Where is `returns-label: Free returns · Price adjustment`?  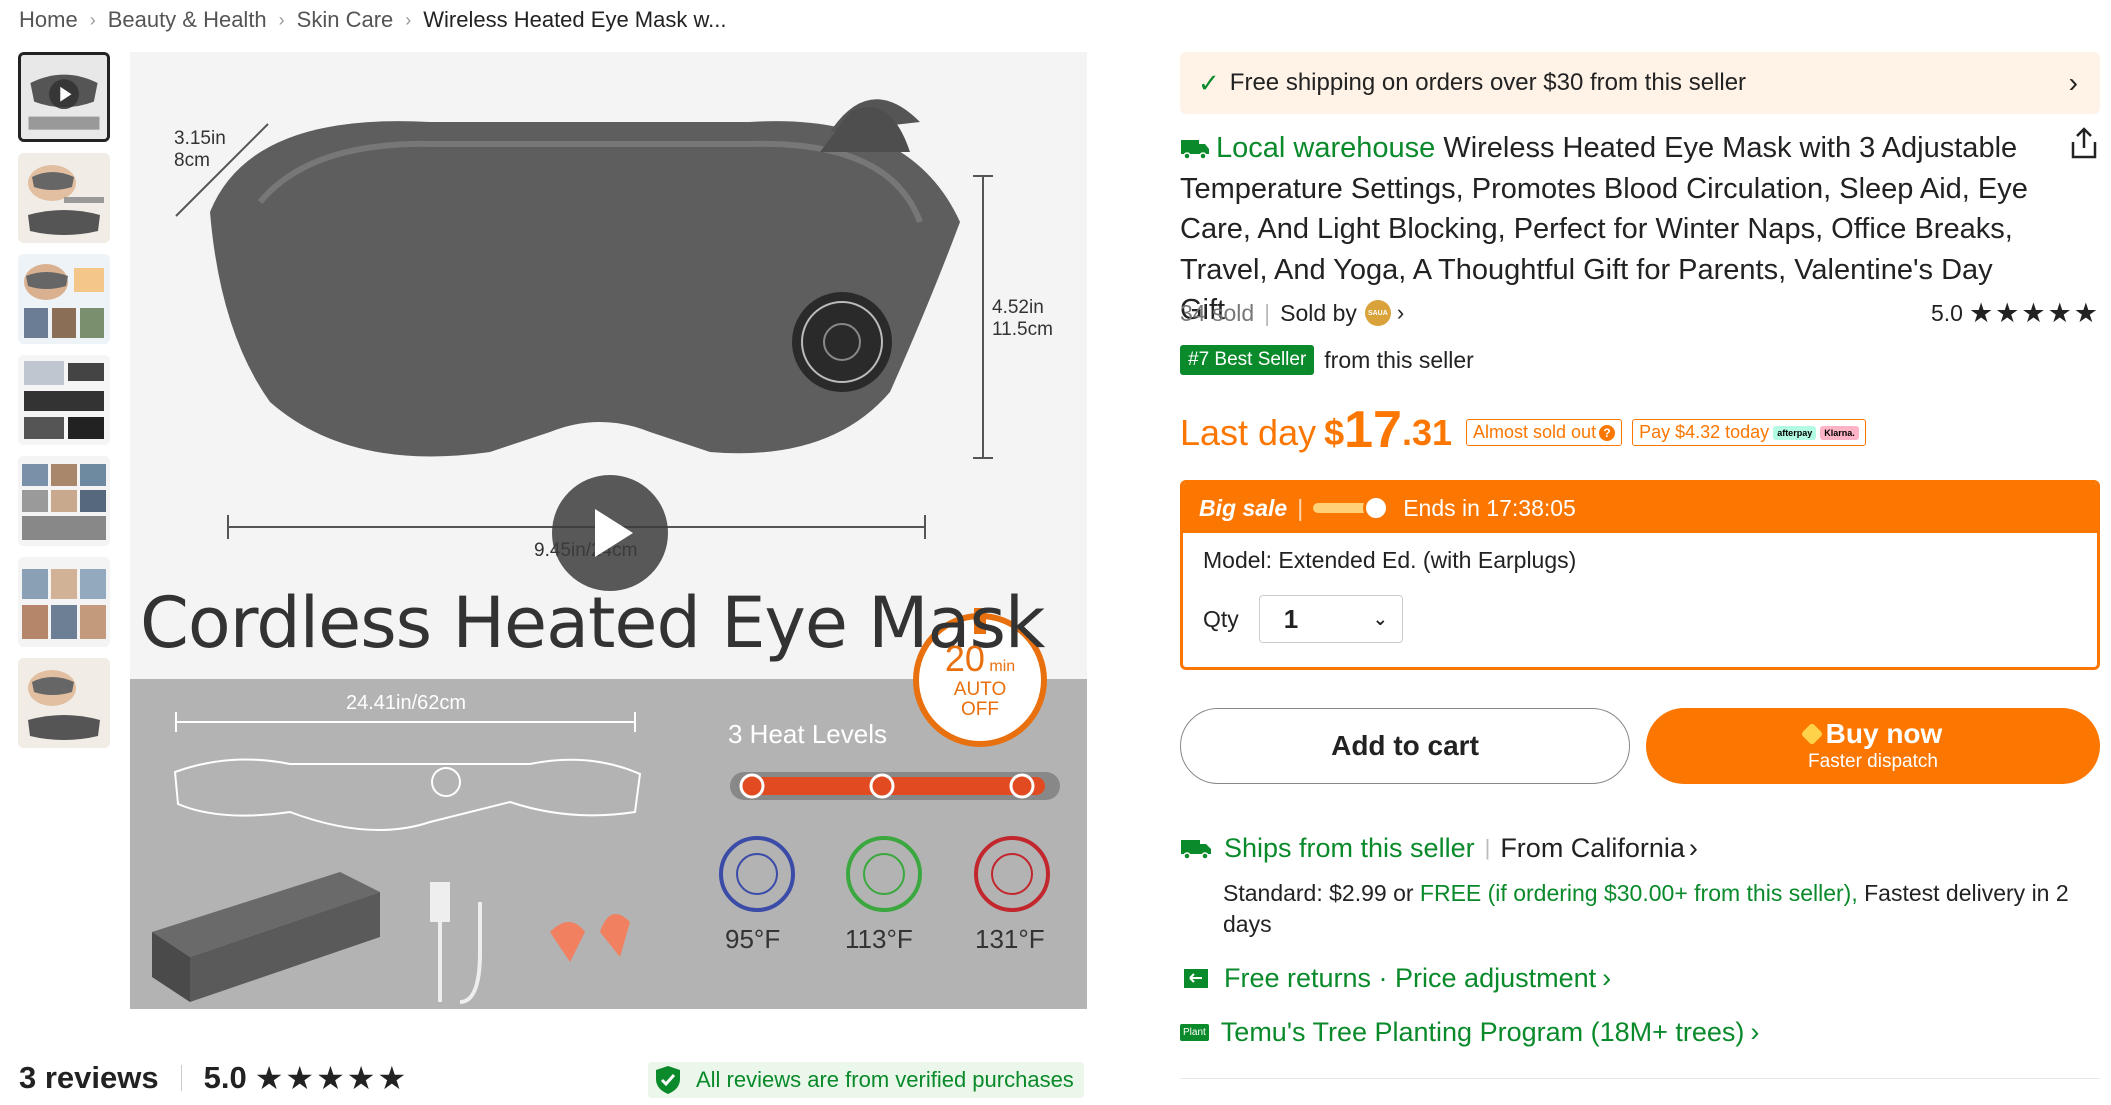 returns-label: Free returns · Price adjustment is located at coordinates (1410, 977).